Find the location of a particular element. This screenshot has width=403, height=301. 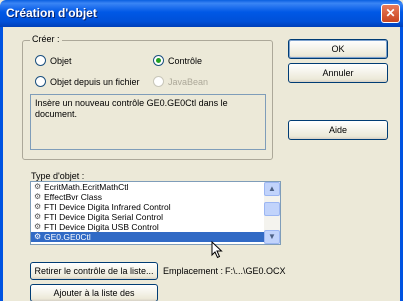

radio-objet-fichier-indicator is located at coordinates (40, 81).